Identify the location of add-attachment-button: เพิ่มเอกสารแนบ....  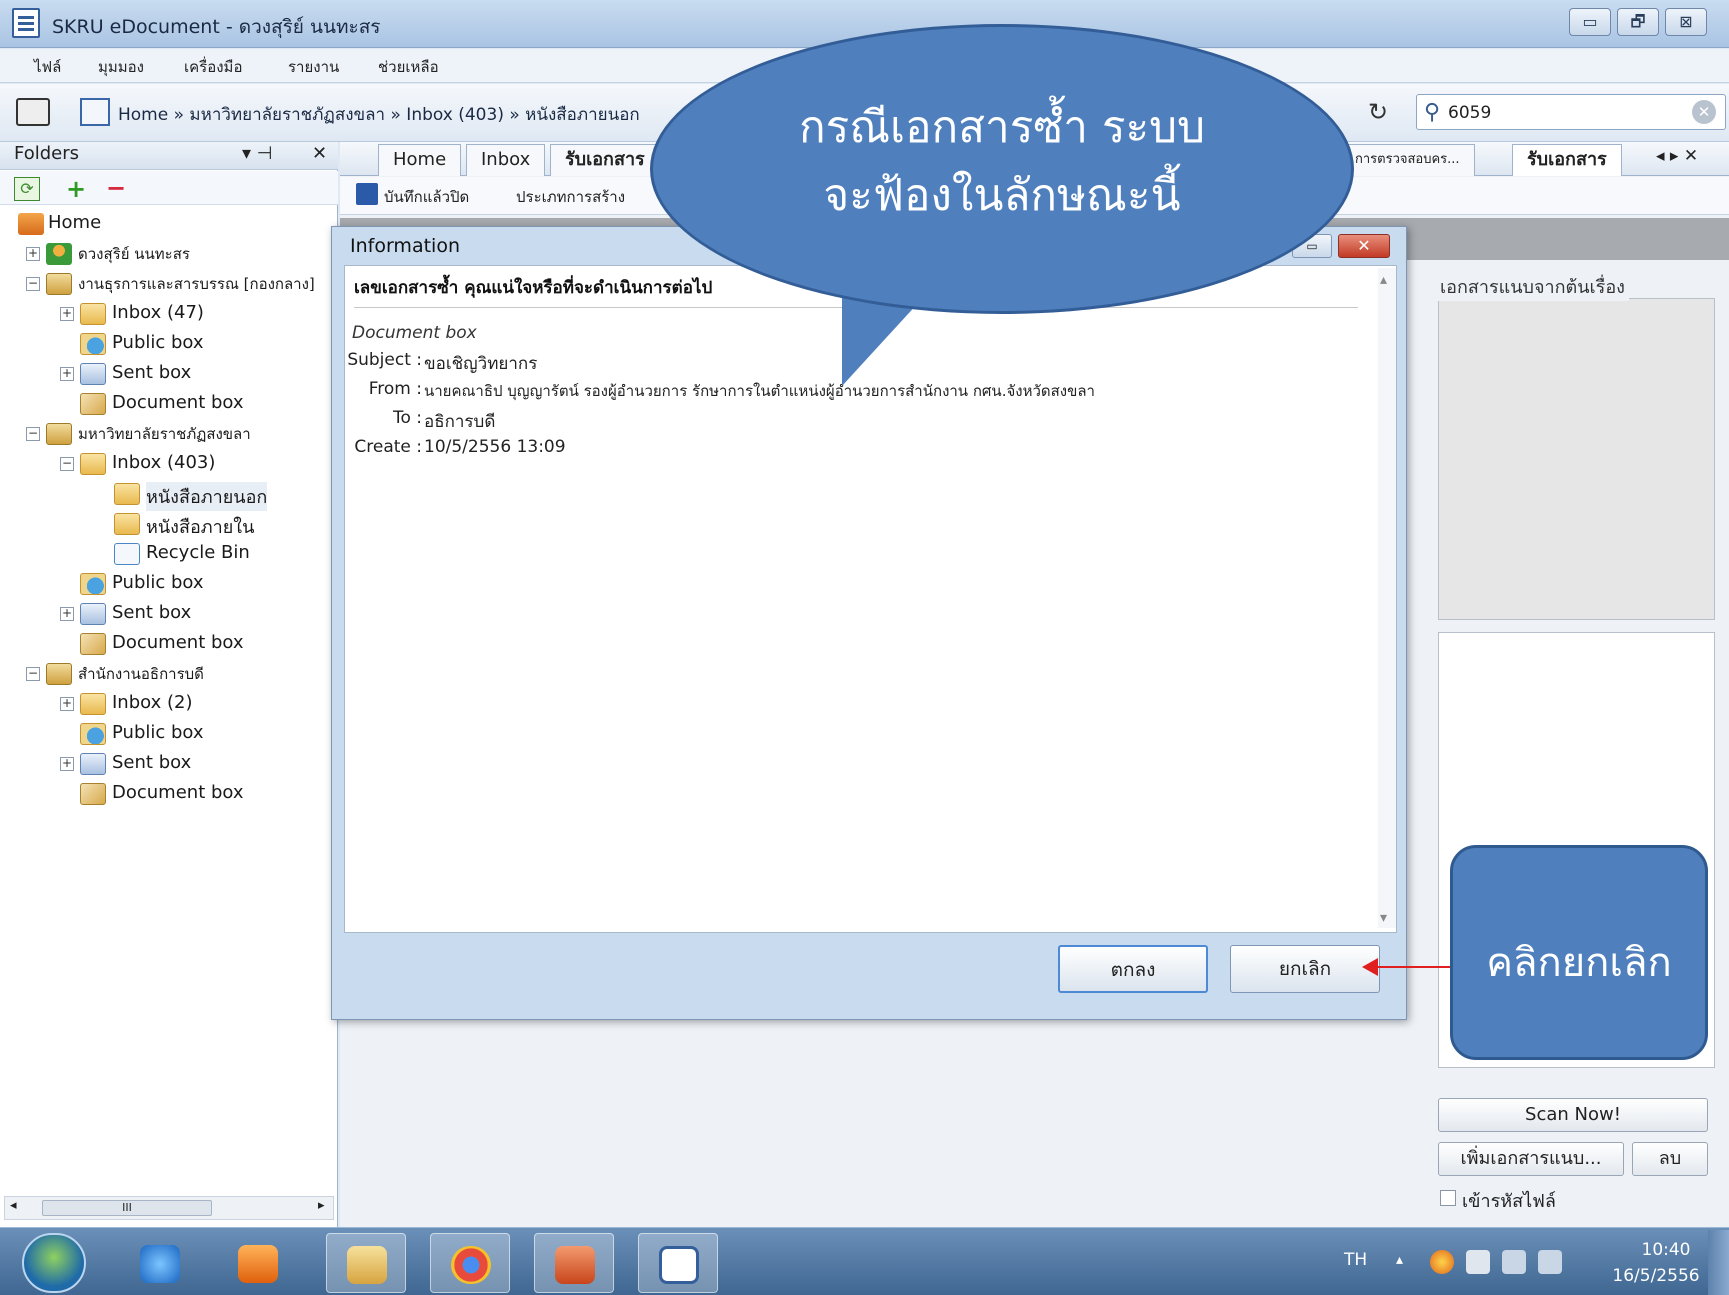
(1531, 1159).